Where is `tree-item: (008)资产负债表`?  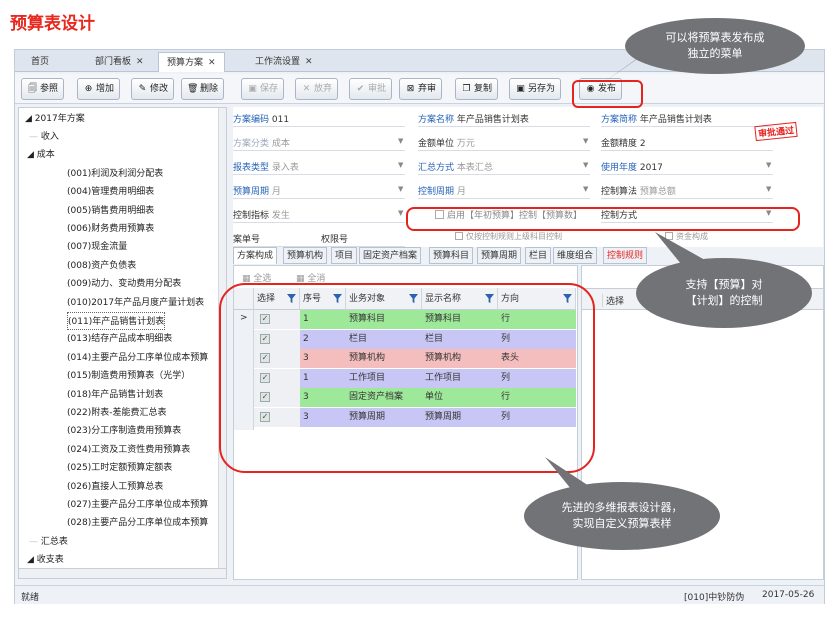
tree-item: (008)资产负债表 is located at coordinates (101, 266).